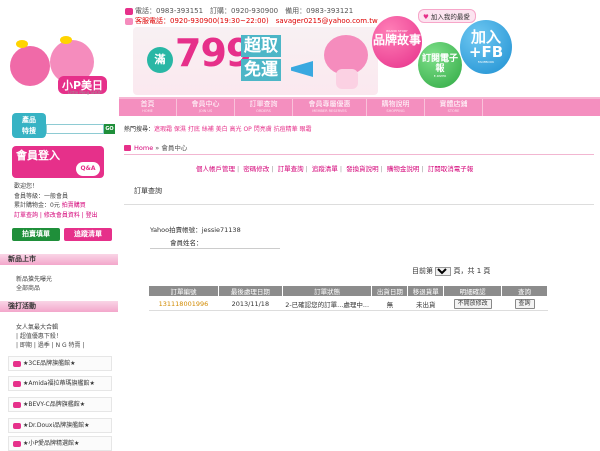 Image resolution: width=600 pixels, height=451 pixels. I want to click on logo-sub: Little Peng SHOP, so click(85, 92).